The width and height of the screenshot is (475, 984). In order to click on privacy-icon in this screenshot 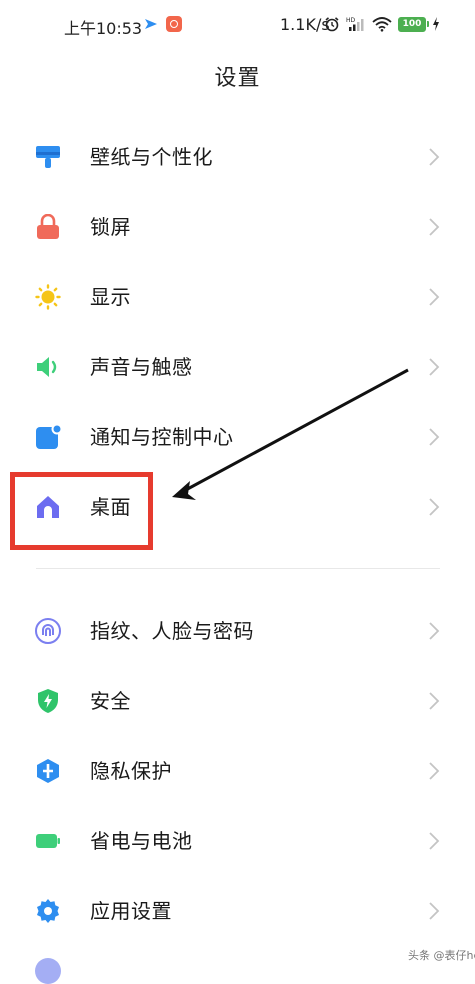, I will do `click(48, 771)`.